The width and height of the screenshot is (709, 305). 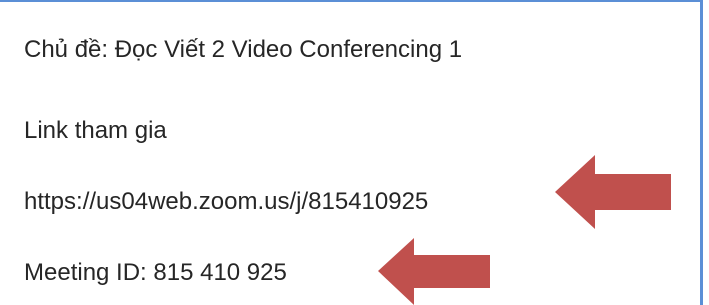 What do you see at coordinates (95, 130) in the screenshot?
I see `link-label: Link tham gia` at bounding box center [95, 130].